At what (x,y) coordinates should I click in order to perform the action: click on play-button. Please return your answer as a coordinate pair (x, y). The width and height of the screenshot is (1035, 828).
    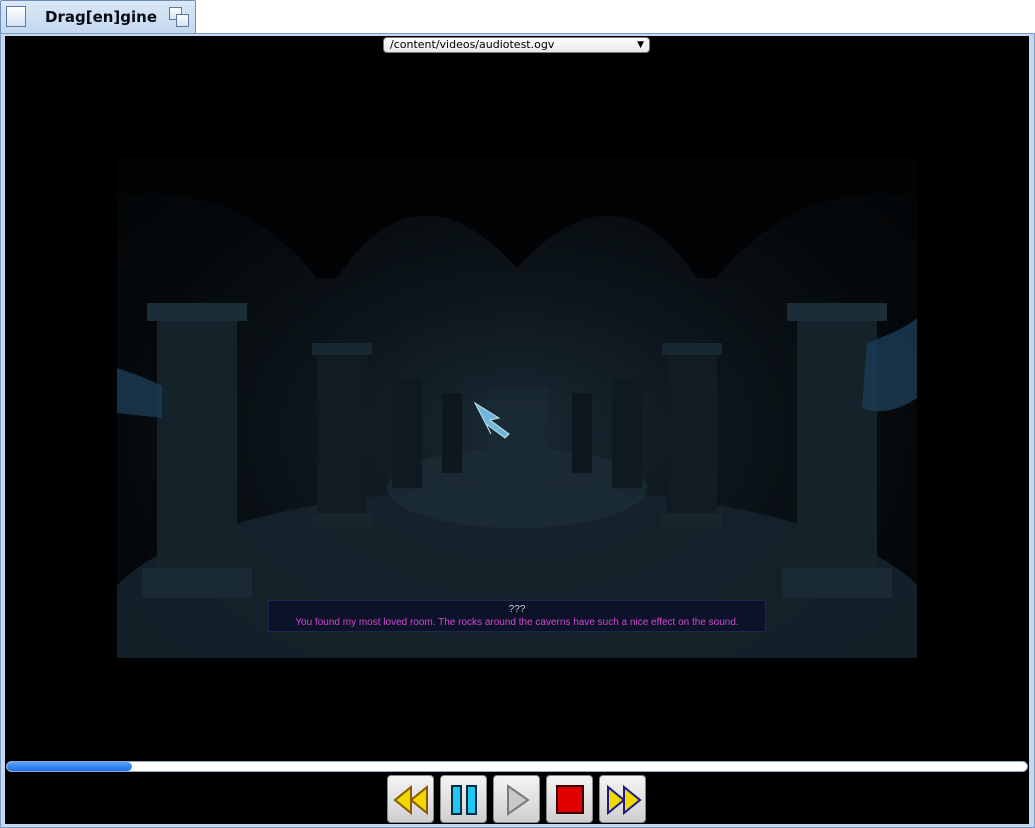
    Looking at the image, I should click on (516, 799).